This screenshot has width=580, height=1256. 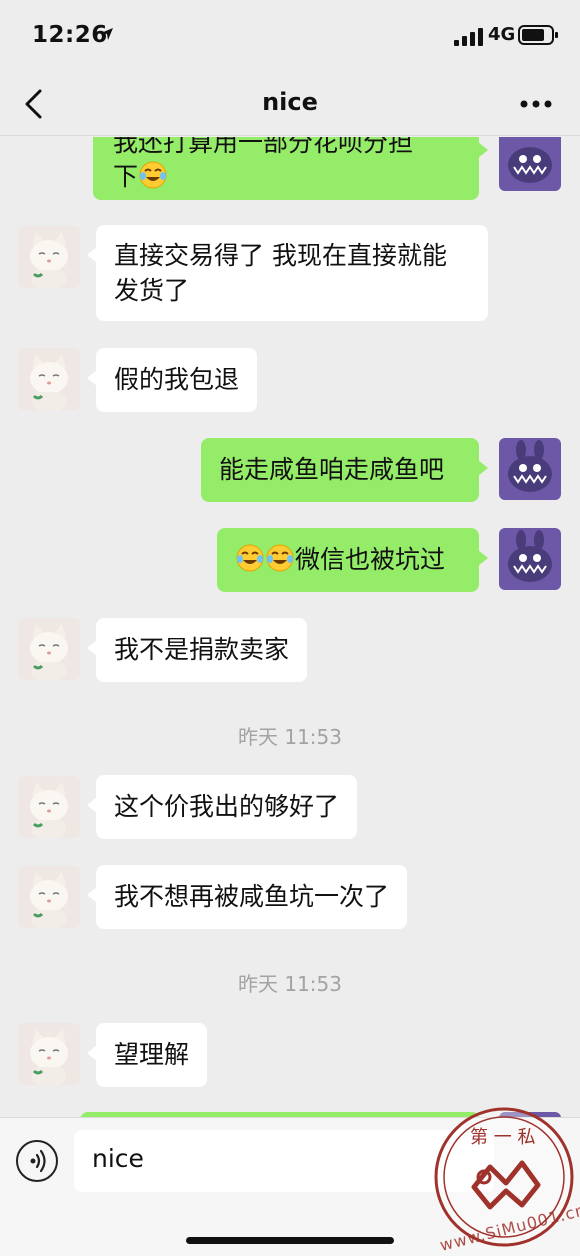 What do you see at coordinates (502, 1137) in the screenshot?
I see `watermark-text: 第 一 私` at bounding box center [502, 1137].